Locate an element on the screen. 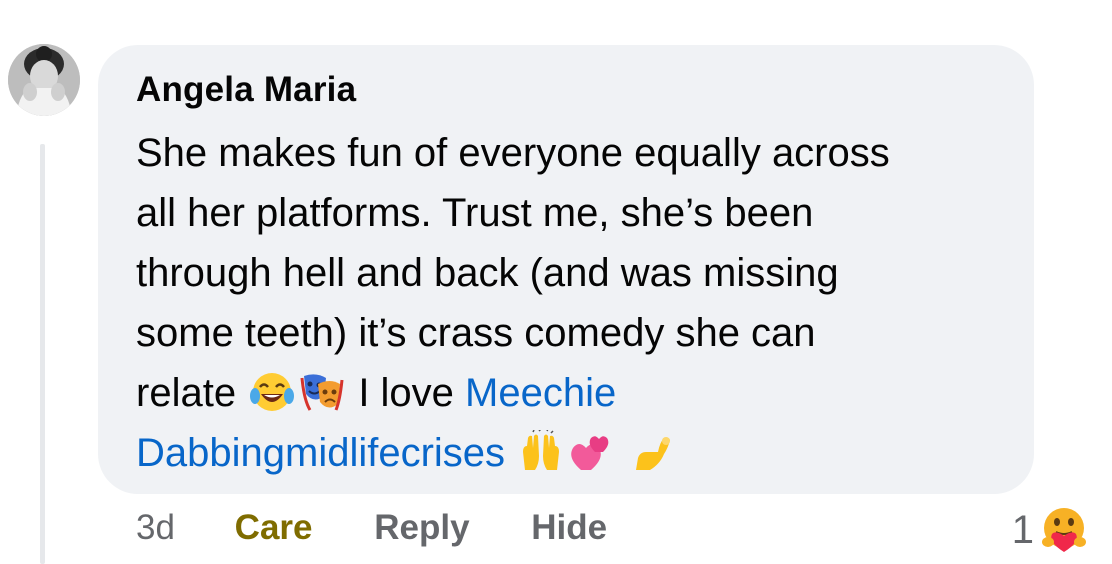 Image resolution: width=1112 pixels, height=564 pixels. reaction-count: 1 is located at coordinates (1022, 529).